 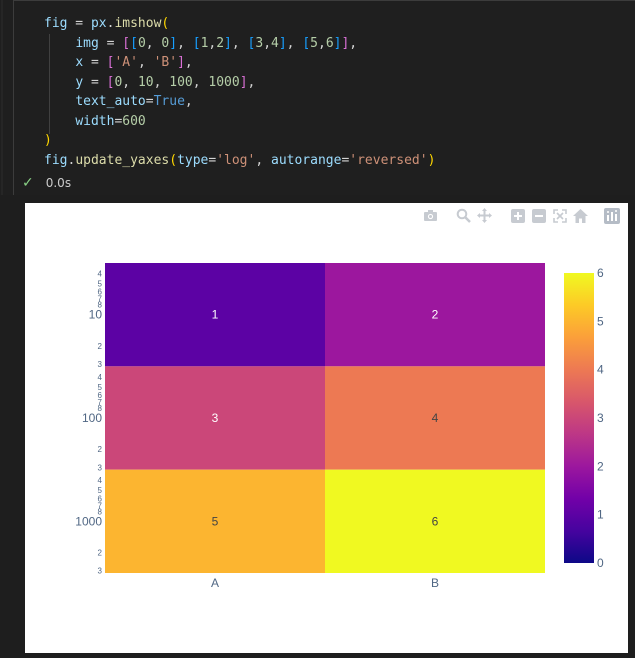 I want to click on colorbar-tick-label: 5, so click(x=600, y=321).